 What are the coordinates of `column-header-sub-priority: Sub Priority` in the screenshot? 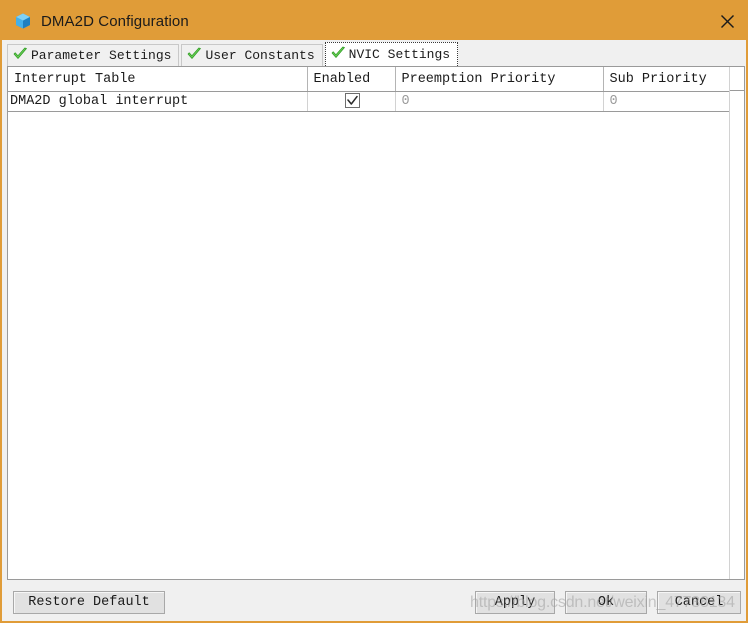 It's located at (666, 79).